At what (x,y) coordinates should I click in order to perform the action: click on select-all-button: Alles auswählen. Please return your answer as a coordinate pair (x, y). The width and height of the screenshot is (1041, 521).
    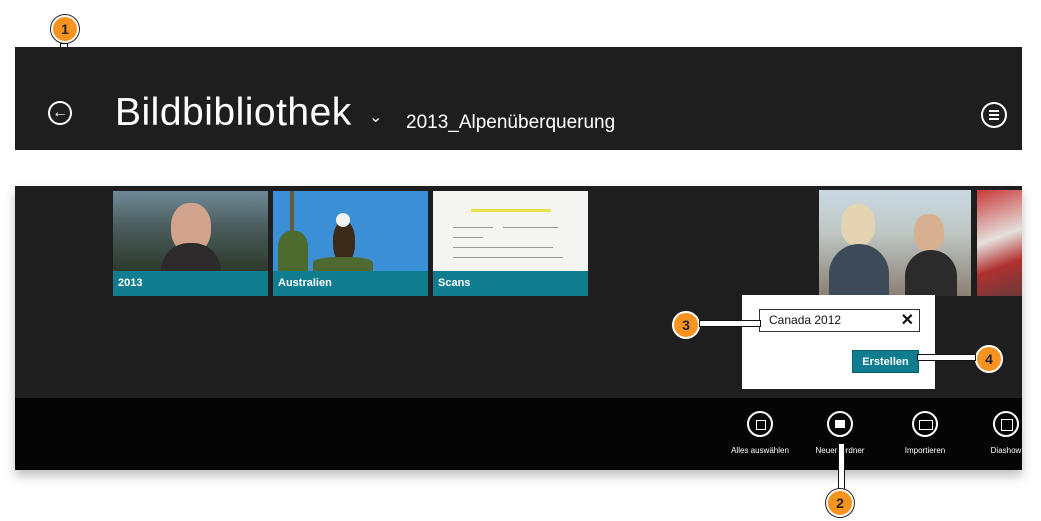
    Looking at the image, I should click on (760, 433).